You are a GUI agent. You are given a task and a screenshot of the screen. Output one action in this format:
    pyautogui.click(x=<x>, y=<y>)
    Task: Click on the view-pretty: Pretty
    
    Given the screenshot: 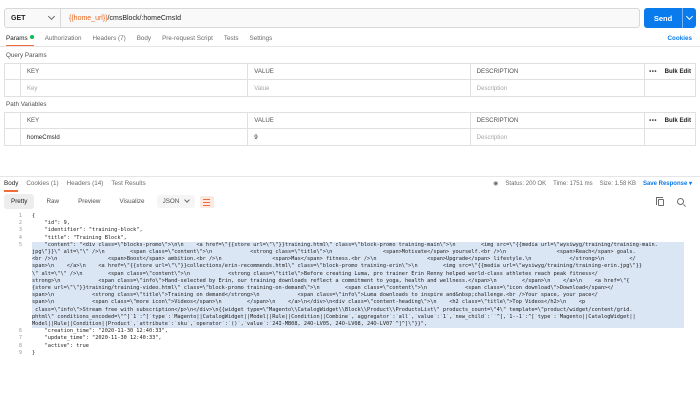 What is the action you would take?
    pyautogui.click(x=19, y=201)
    